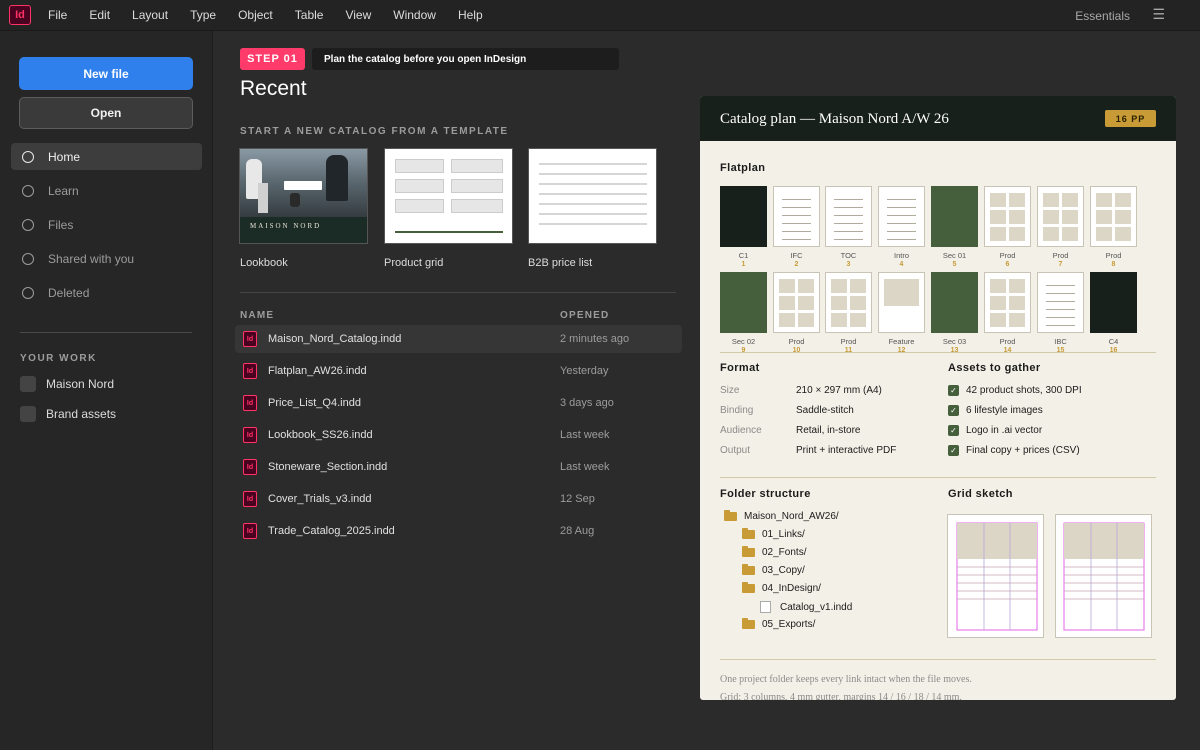  What do you see at coordinates (796, 255) in the screenshot?
I see `page-label-text: IFC` at bounding box center [796, 255].